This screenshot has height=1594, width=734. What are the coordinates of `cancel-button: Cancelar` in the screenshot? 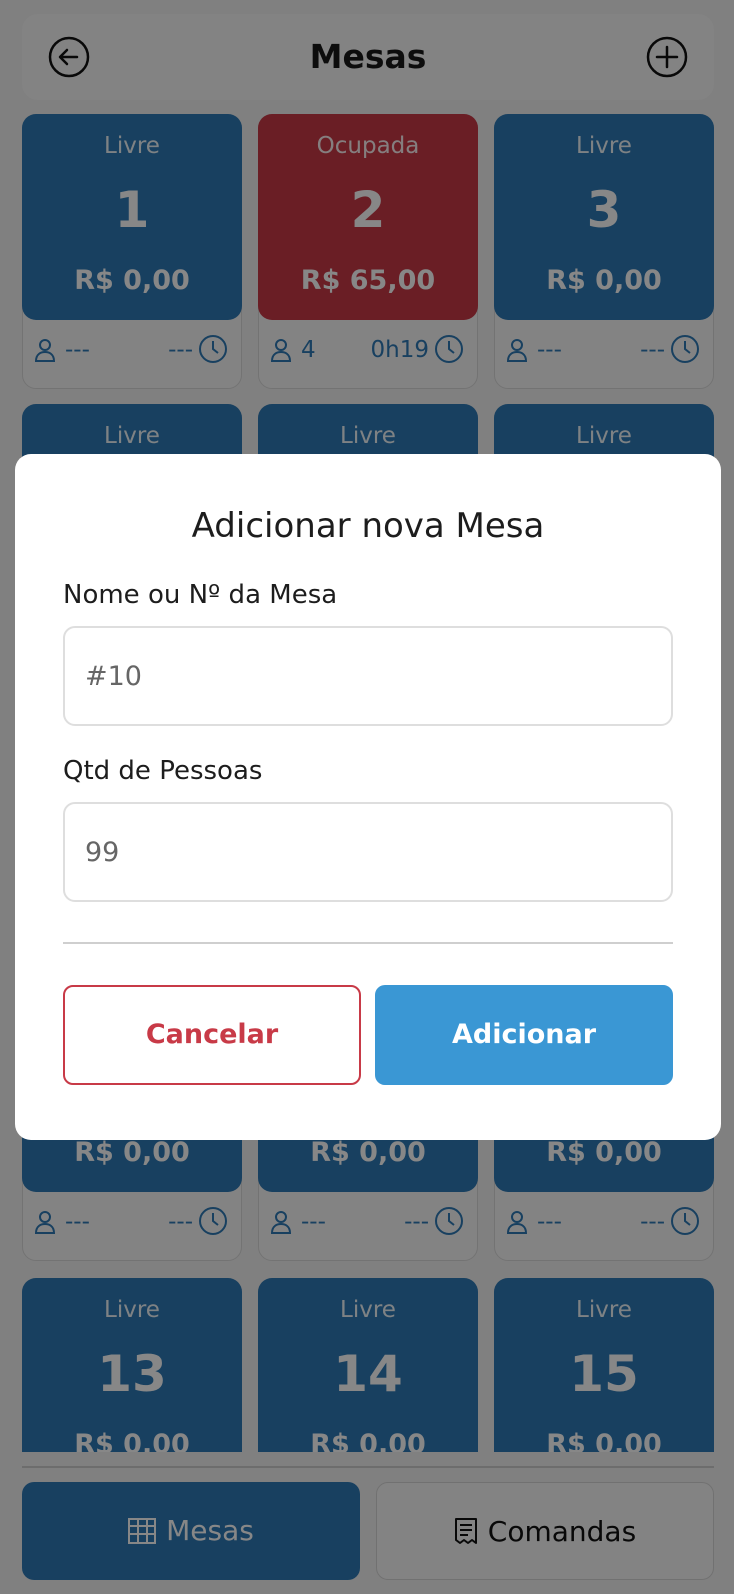 It's located at (212, 1035).